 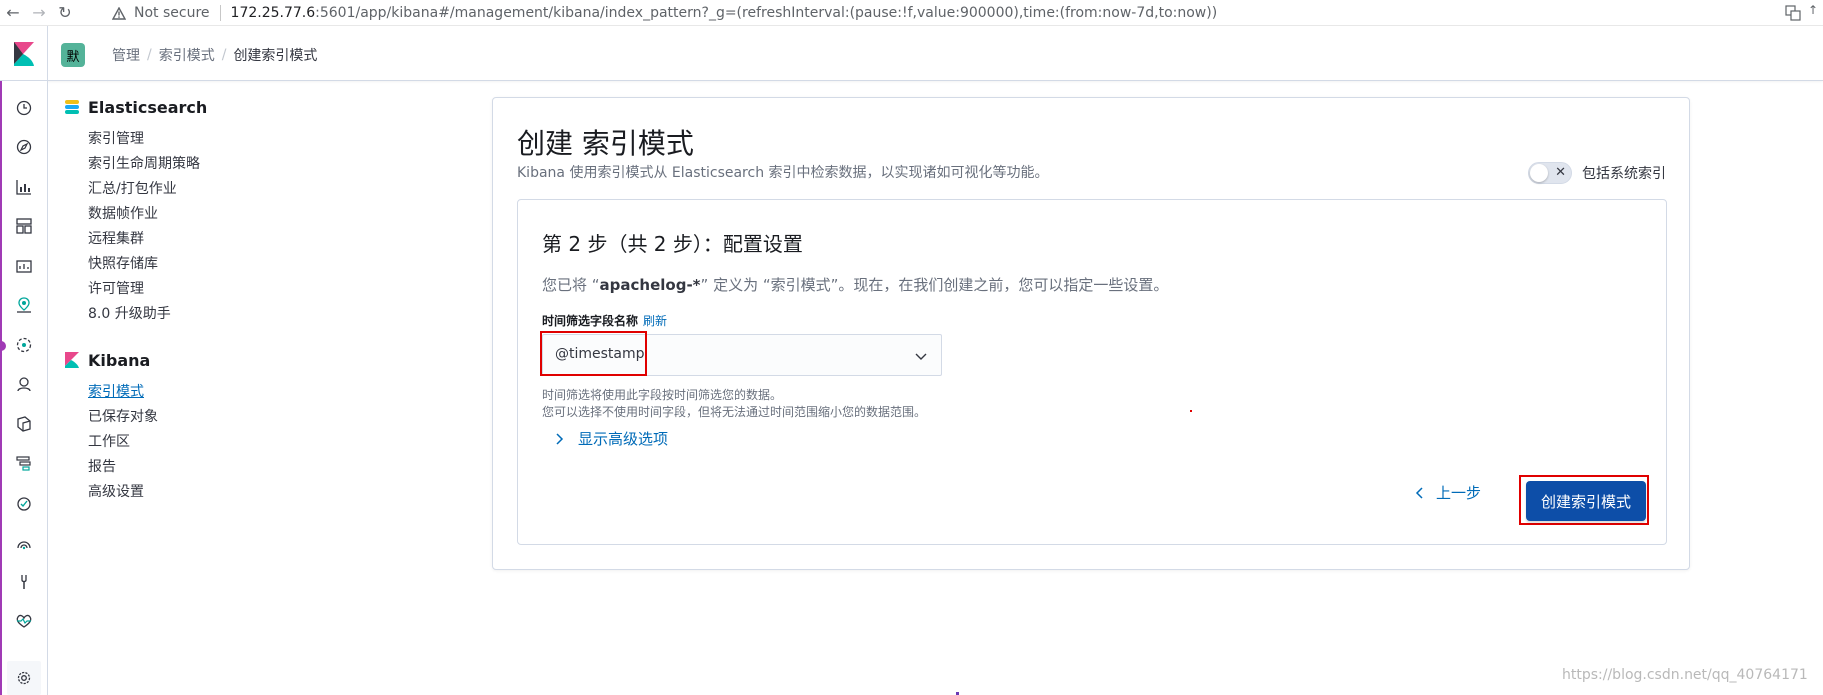 What do you see at coordinates (72, 107) in the screenshot?
I see `elasticsearch-logo-icon` at bounding box center [72, 107].